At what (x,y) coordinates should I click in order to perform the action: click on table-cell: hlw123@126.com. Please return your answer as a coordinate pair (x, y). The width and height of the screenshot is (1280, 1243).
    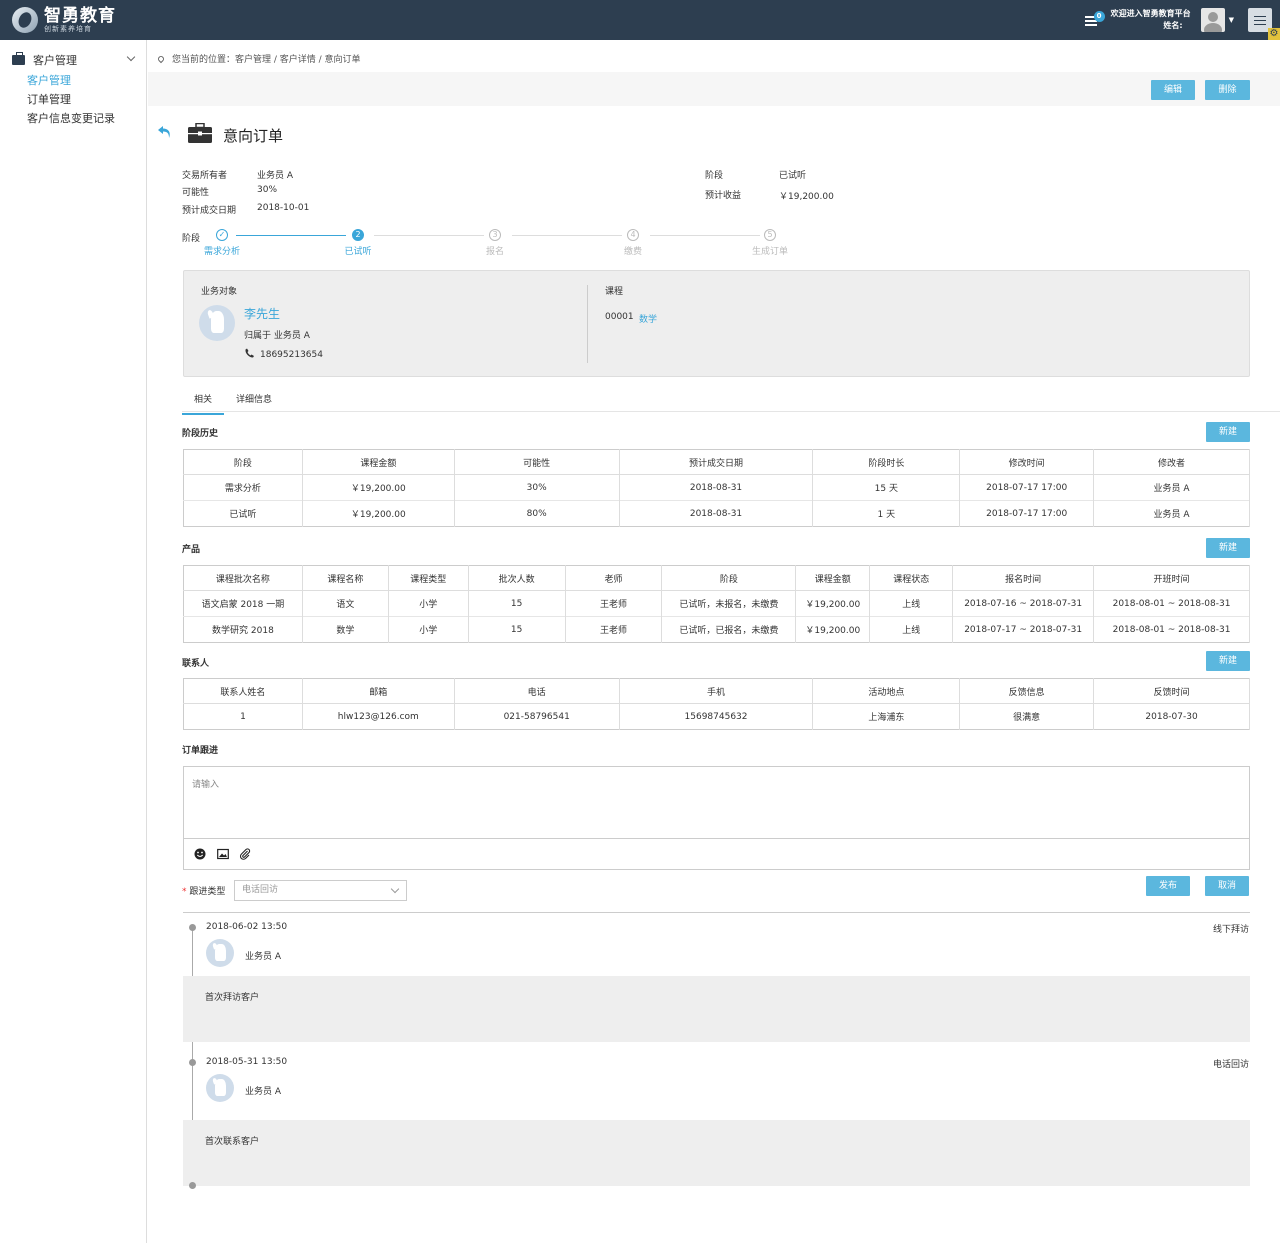
    Looking at the image, I should click on (378, 716).